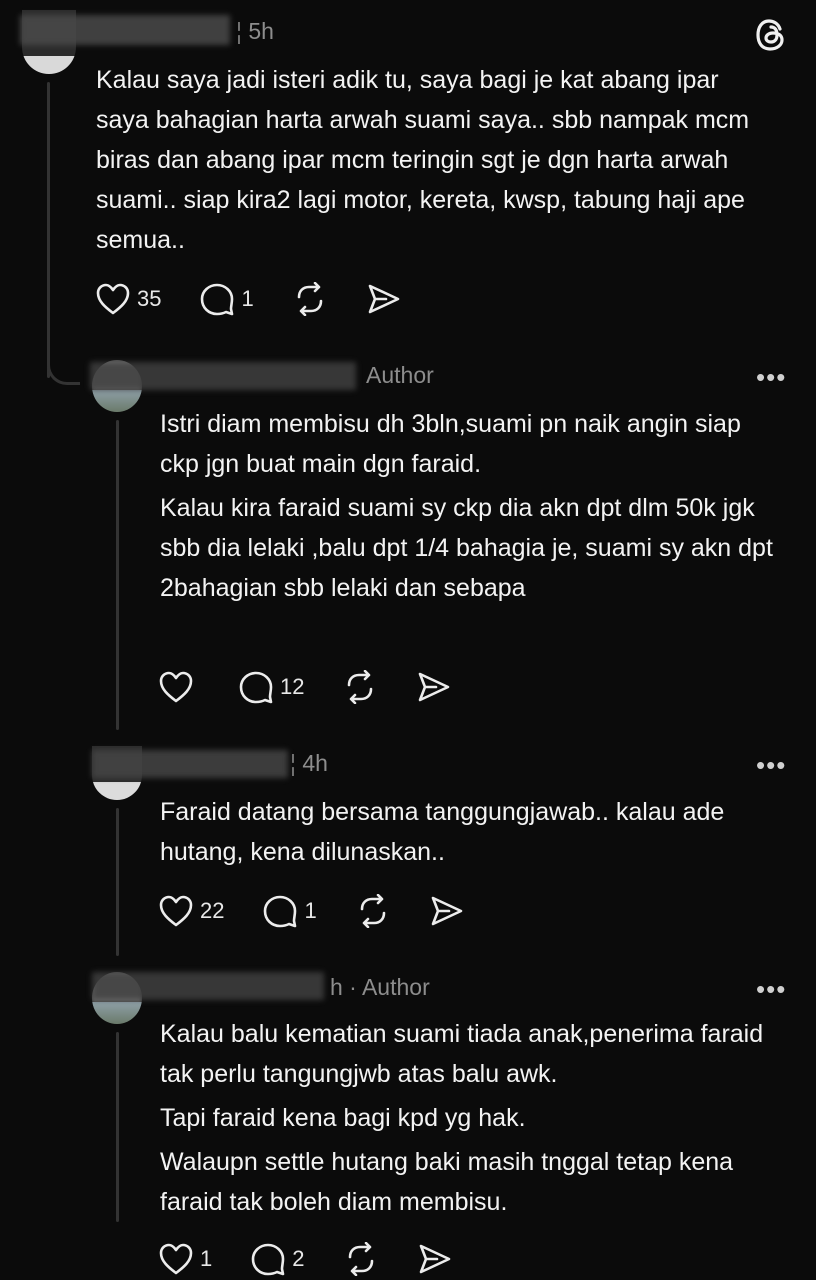  I want to click on like-button, so click(179, 687).